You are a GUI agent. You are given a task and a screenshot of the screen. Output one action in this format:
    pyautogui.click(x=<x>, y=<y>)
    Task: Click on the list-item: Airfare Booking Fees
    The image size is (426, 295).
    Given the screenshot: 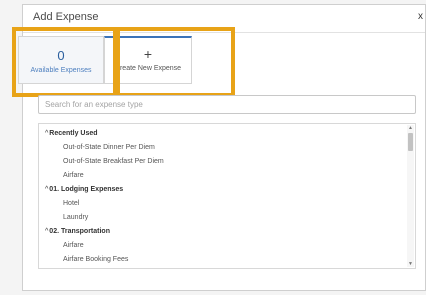 What is the action you would take?
    pyautogui.click(x=223, y=260)
    